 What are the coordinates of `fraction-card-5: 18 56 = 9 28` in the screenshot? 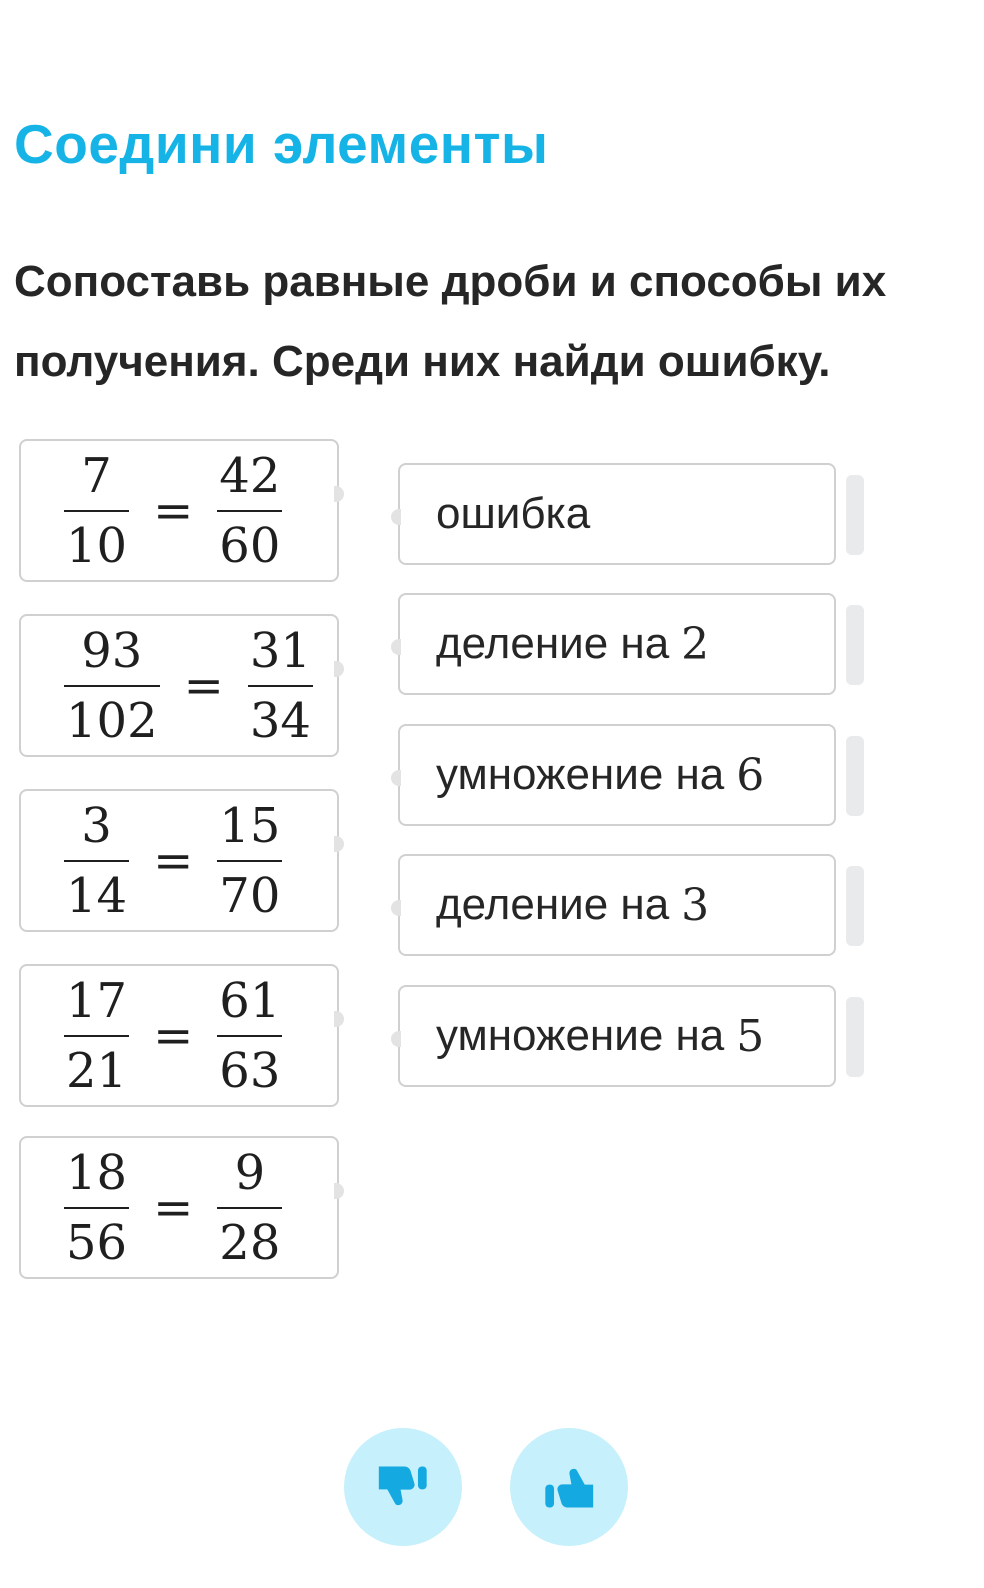 It's located at (181, 1207).